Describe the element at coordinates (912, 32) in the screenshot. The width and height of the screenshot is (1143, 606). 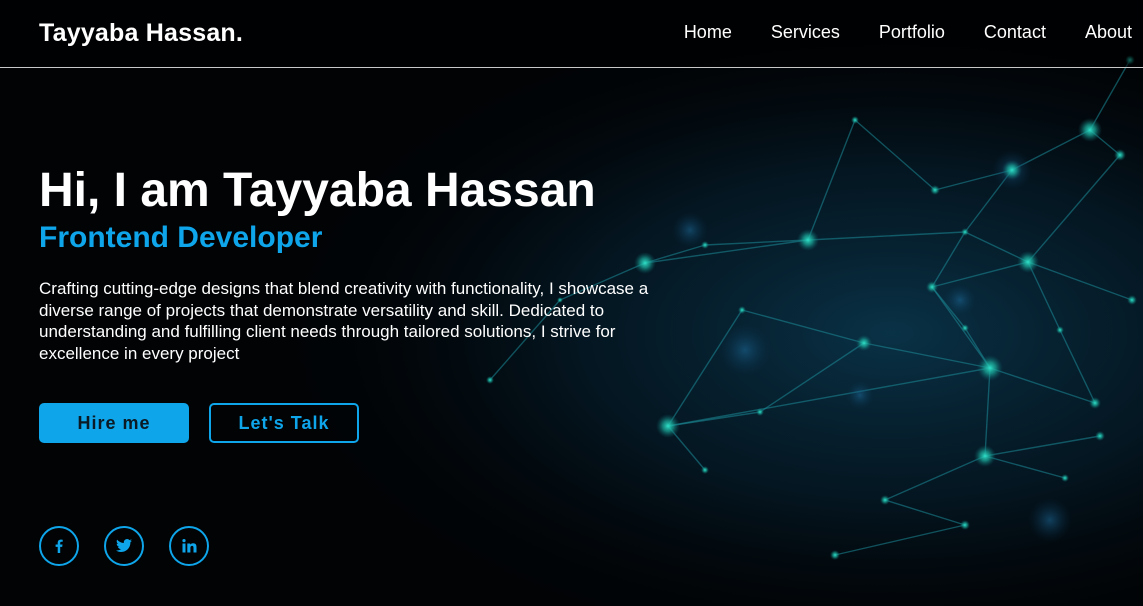
I see `nav-portfolio: Portfolio` at that location.